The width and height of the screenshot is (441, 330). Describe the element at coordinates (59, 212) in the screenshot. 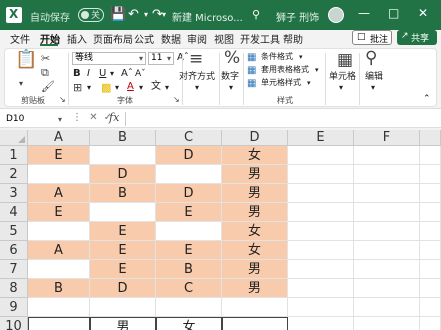

I see `cell-a4: E` at that location.